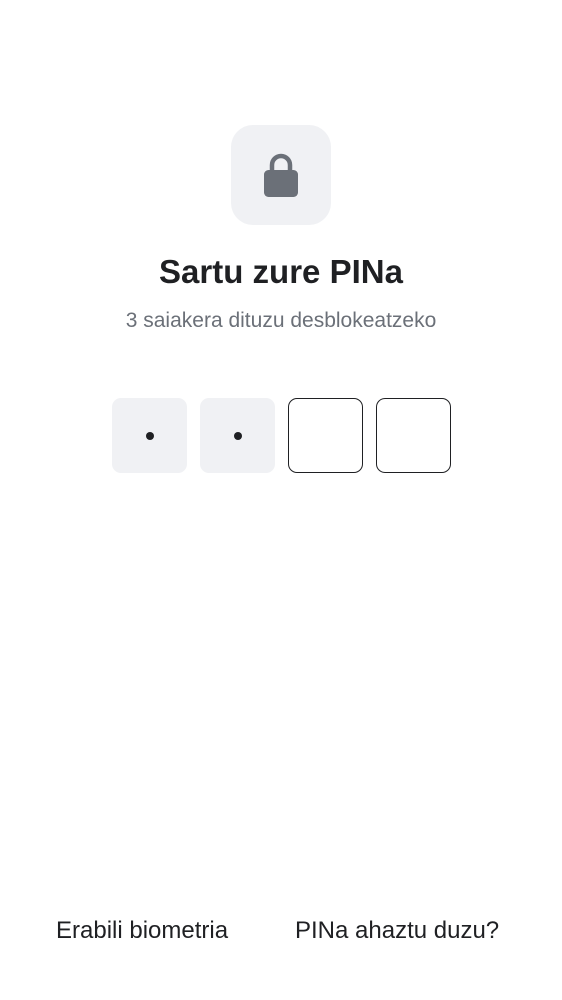  Describe the element at coordinates (281, 271) in the screenshot. I see `page-title: Sartu zure PINa` at that location.